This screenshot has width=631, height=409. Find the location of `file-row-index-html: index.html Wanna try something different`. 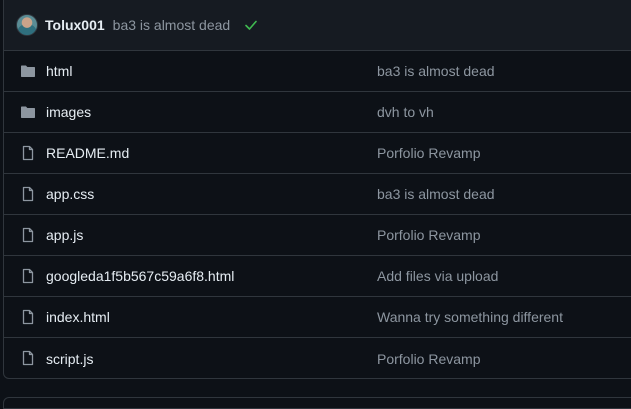

file-row-index-html: index.html Wanna try something different is located at coordinates (317, 317).